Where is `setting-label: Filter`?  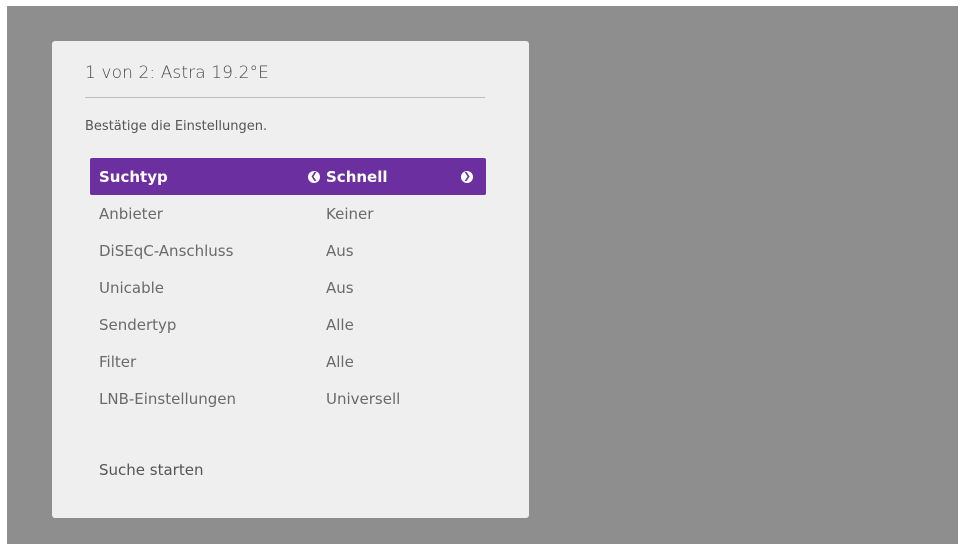
setting-label: Filter is located at coordinates (118, 361).